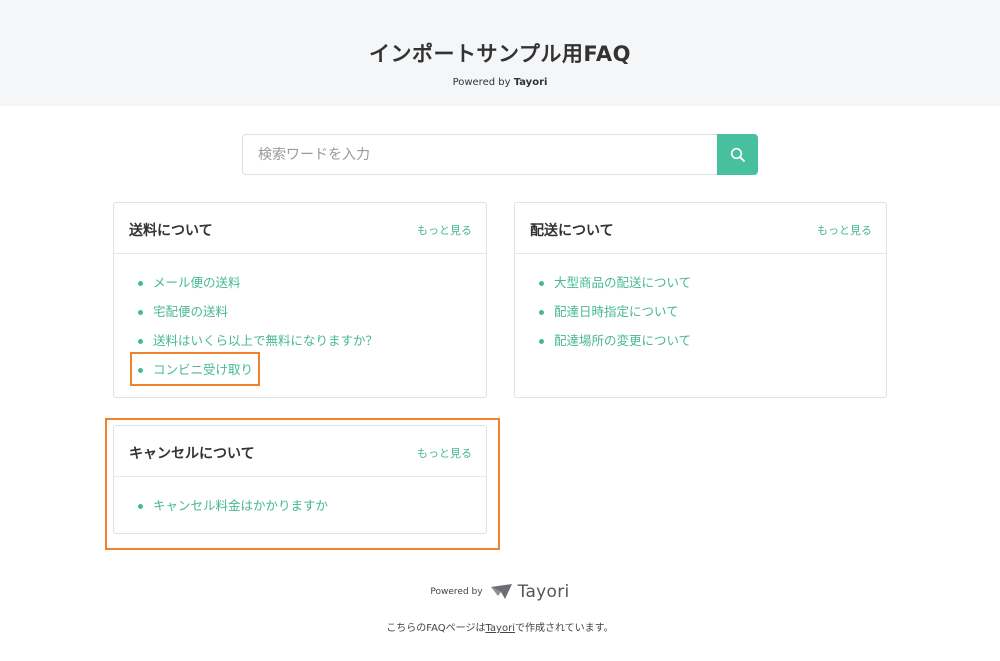 This screenshot has width=1000, height=661. Describe the element at coordinates (543, 592) in the screenshot. I see `tayori-logo-text: Tayori` at that location.